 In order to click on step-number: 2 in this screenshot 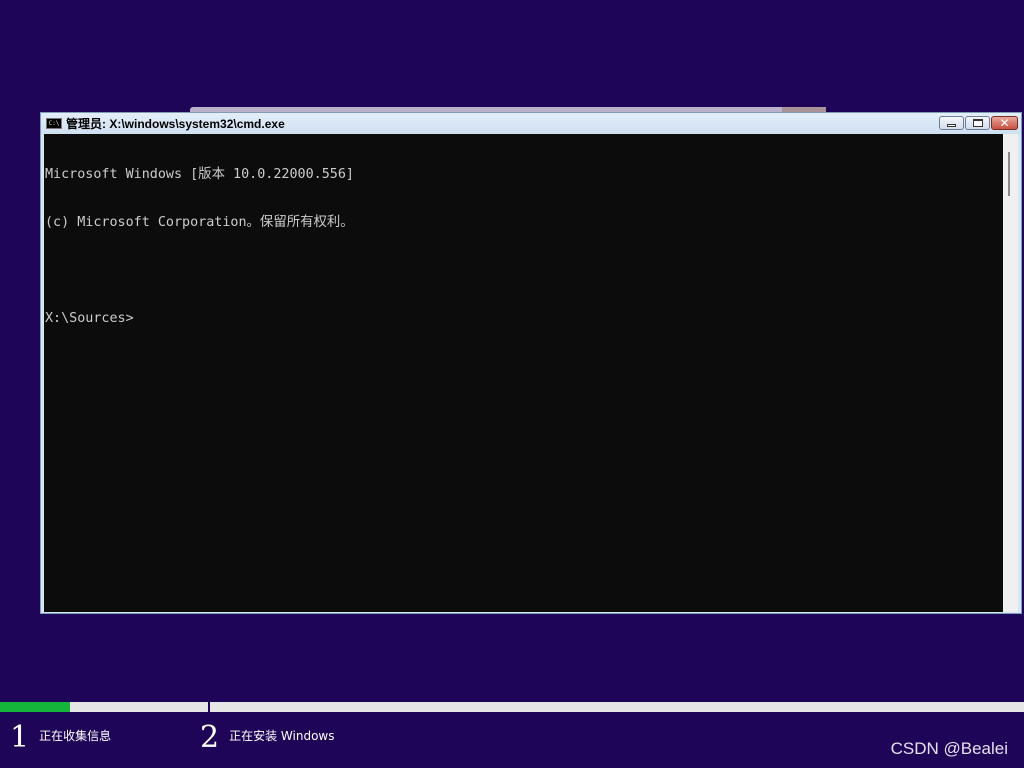, I will do `click(210, 737)`.